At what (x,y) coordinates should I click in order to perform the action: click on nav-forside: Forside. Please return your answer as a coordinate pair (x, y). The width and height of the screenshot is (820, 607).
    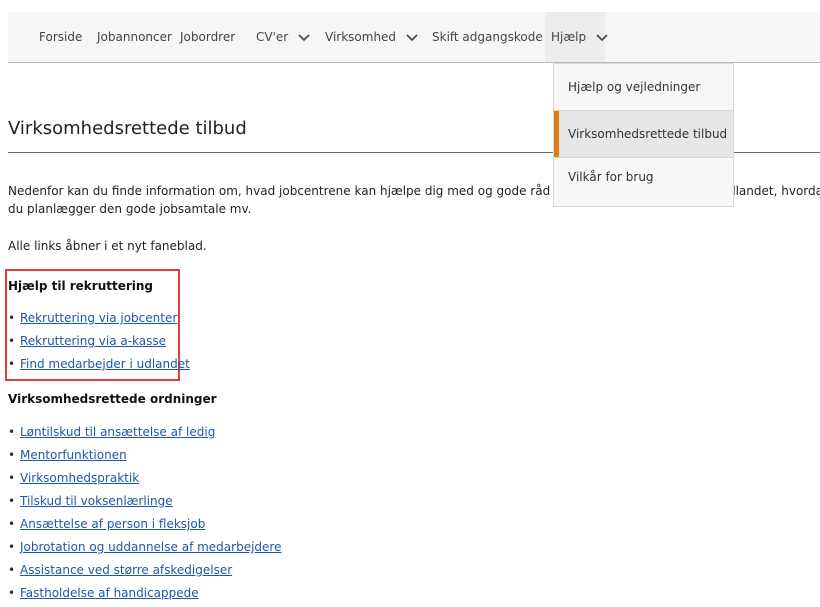
    Looking at the image, I should click on (60, 37).